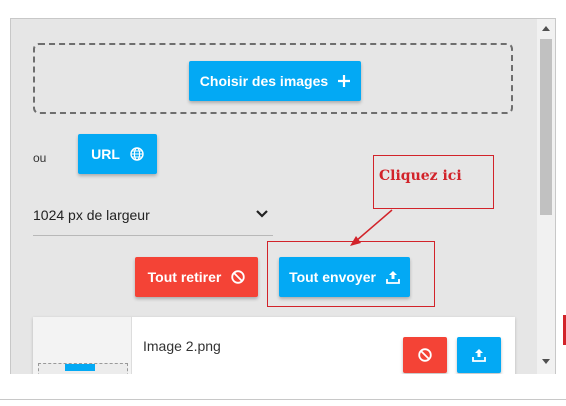 The height and width of the screenshot is (406, 566). I want to click on vertical-scrollbar, so click(546, 196).